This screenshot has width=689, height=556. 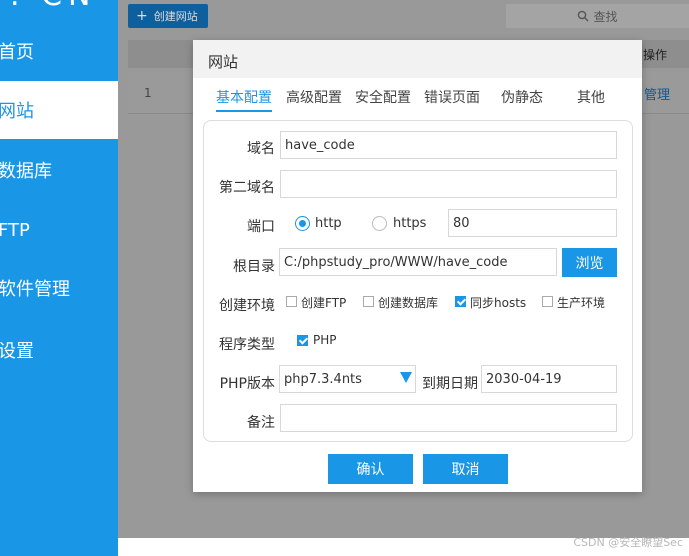 I want to click on root-dir-label: 根目录, so click(x=254, y=267).